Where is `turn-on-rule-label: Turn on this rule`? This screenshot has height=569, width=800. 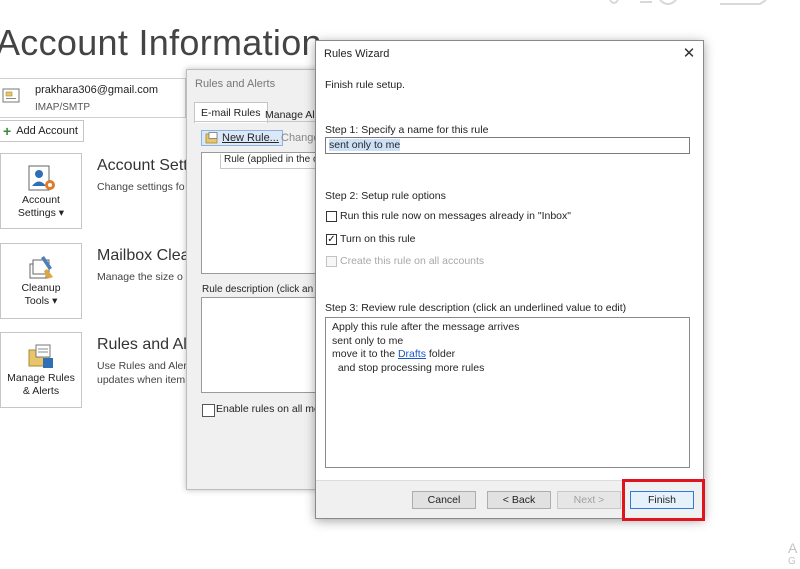 turn-on-rule-label: Turn on this rule is located at coordinates (378, 239).